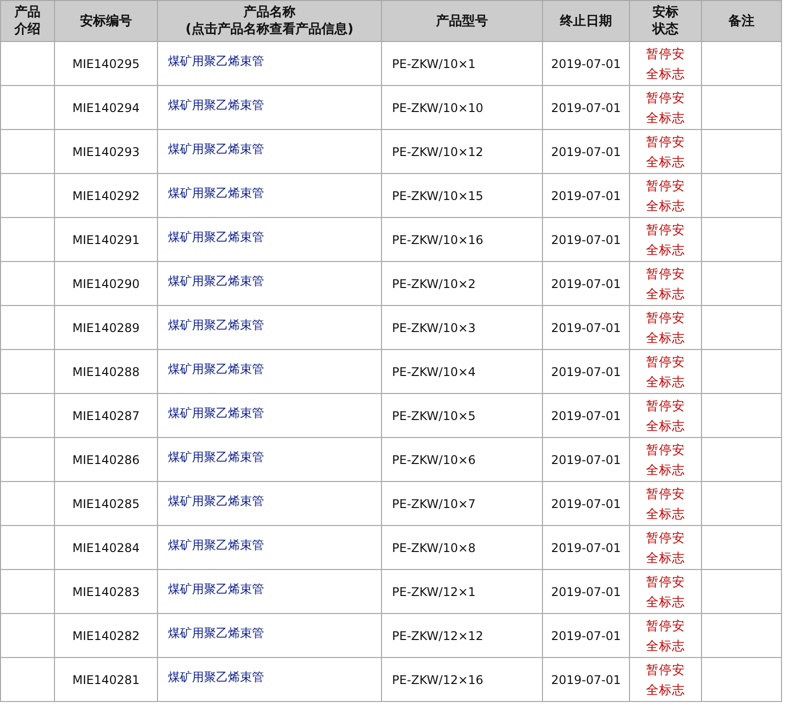 Image resolution: width=804 pixels, height=724 pixels. Describe the element at coordinates (438, 239) in the screenshot. I see `table-cell: PE-ZKW/10×16` at that location.